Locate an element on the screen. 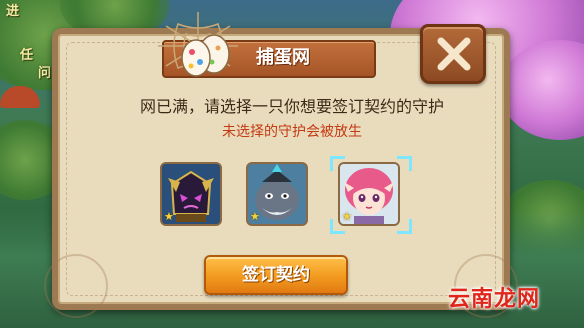 Image resolution: width=584 pixels, height=328 pixels. bg-quest-text-1: 进 is located at coordinates (13, 11).